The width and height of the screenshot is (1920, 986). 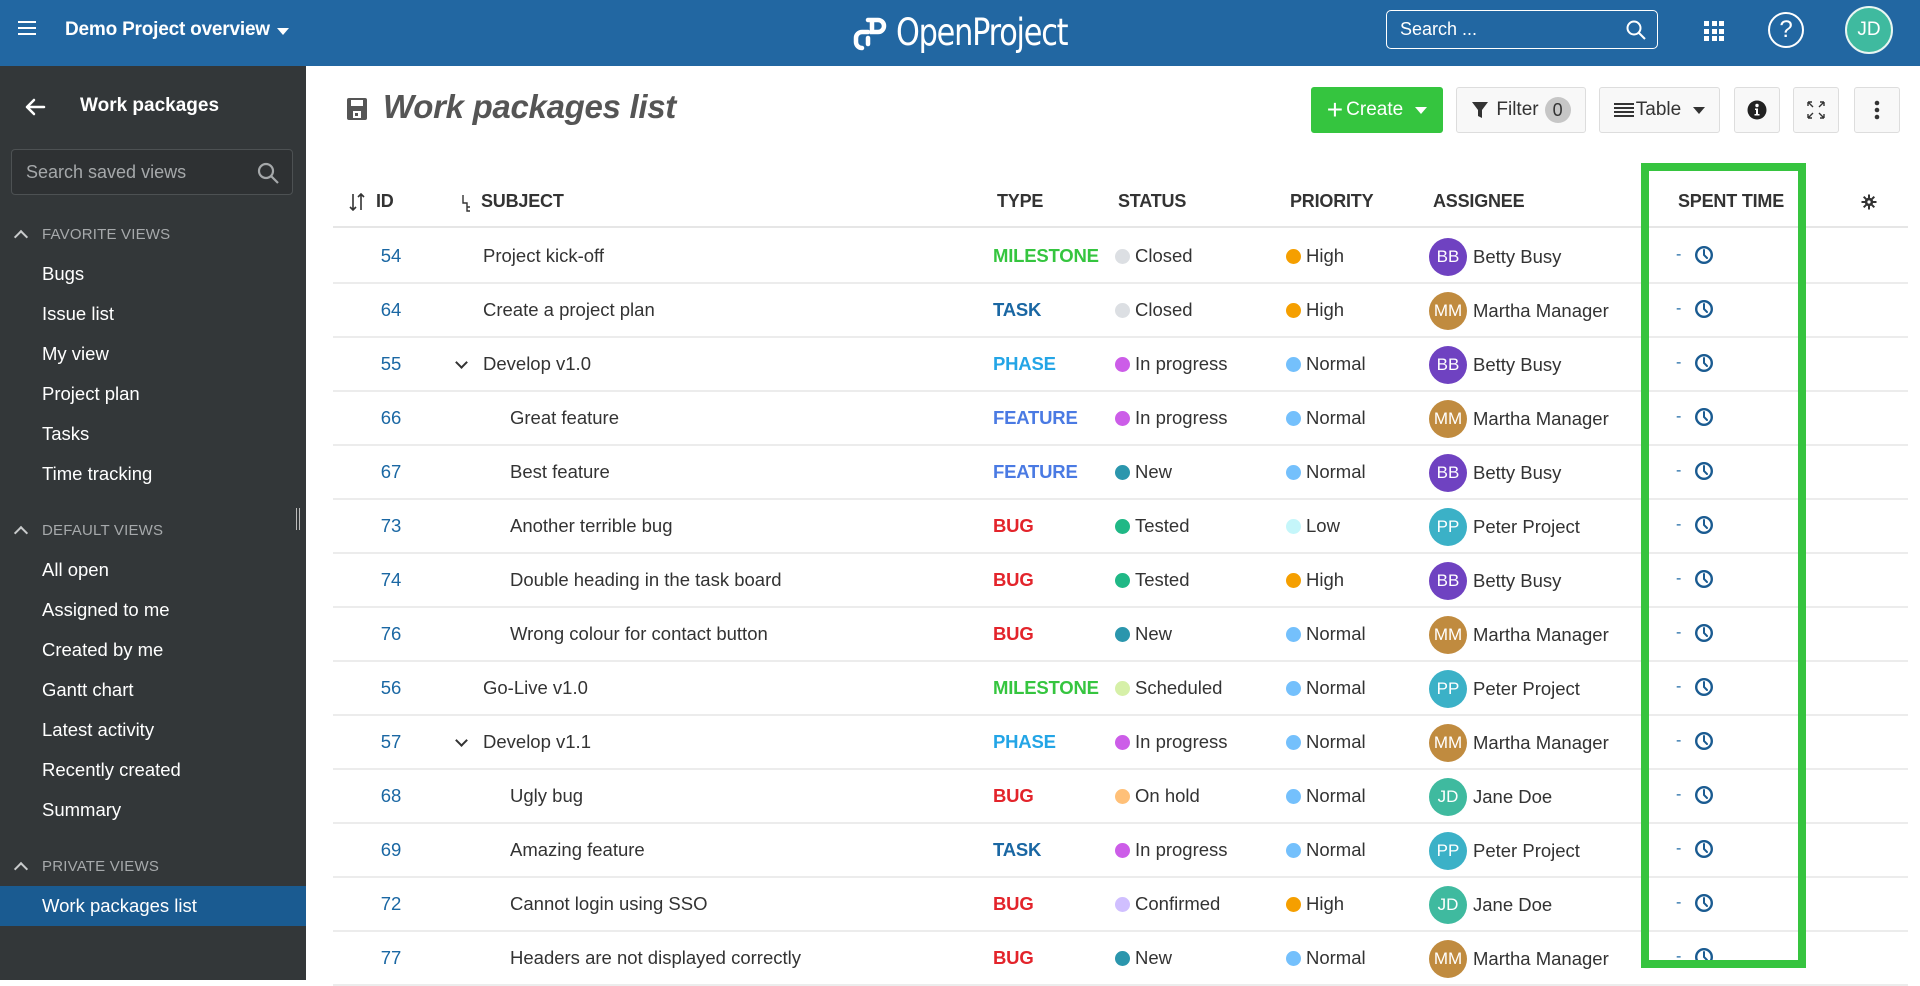 I want to click on work-package-type: TASK, so click(x=1017, y=310).